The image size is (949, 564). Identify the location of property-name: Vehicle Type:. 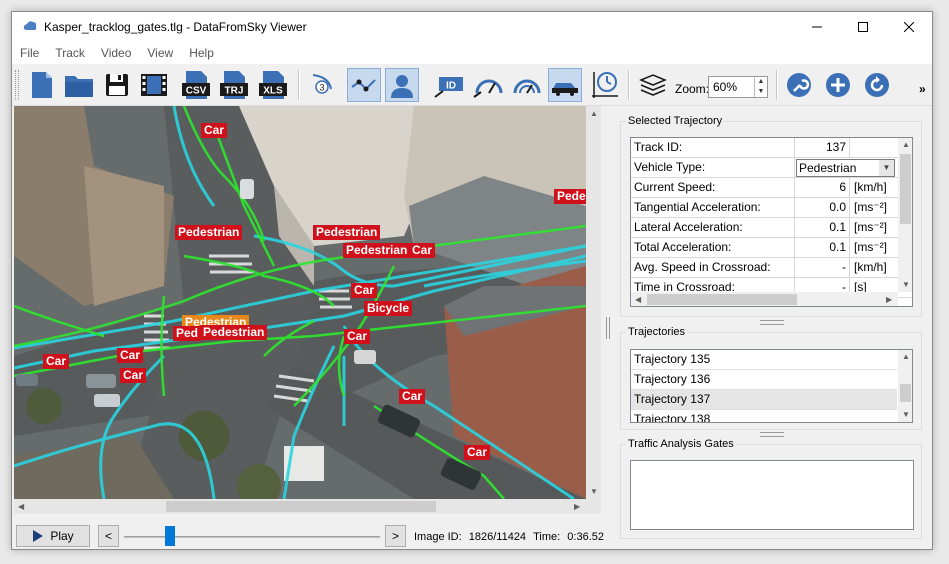
(713, 168).